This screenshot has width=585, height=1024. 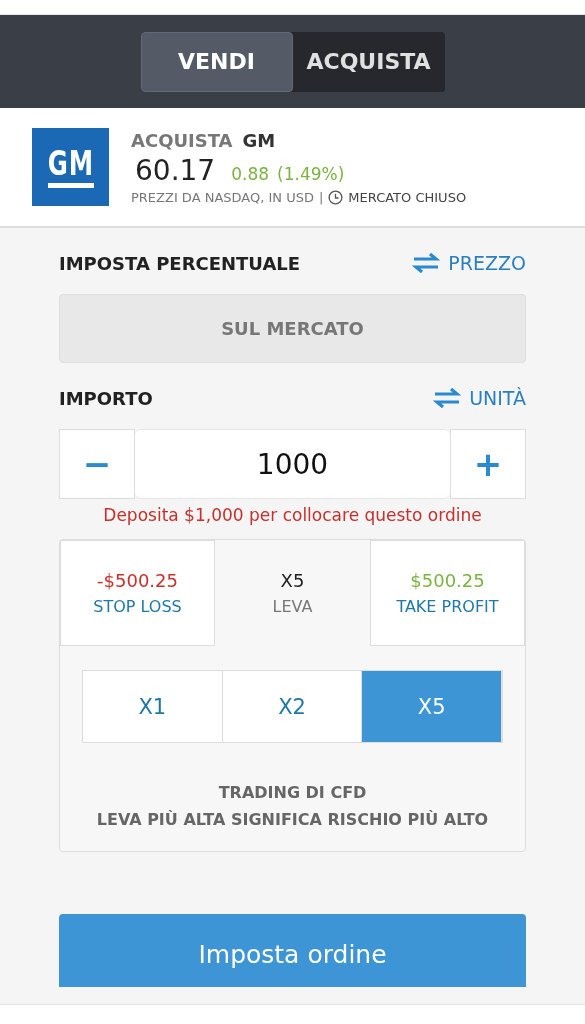 What do you see at coordinates (407, 197) in the screenshot?
I see `market-status: MERCATO CHIUSO` at bounding box center [407, 197].